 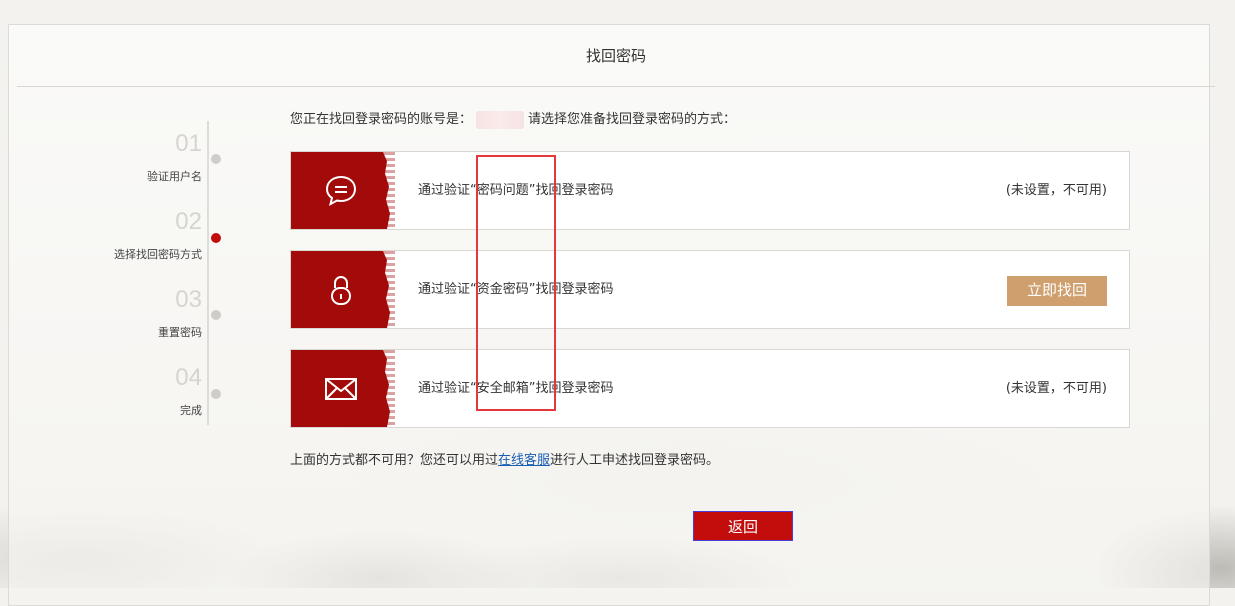 I want to click on option-label: 通过验证“安全邮箱”找回登录密码, so click(x=516, y=388).